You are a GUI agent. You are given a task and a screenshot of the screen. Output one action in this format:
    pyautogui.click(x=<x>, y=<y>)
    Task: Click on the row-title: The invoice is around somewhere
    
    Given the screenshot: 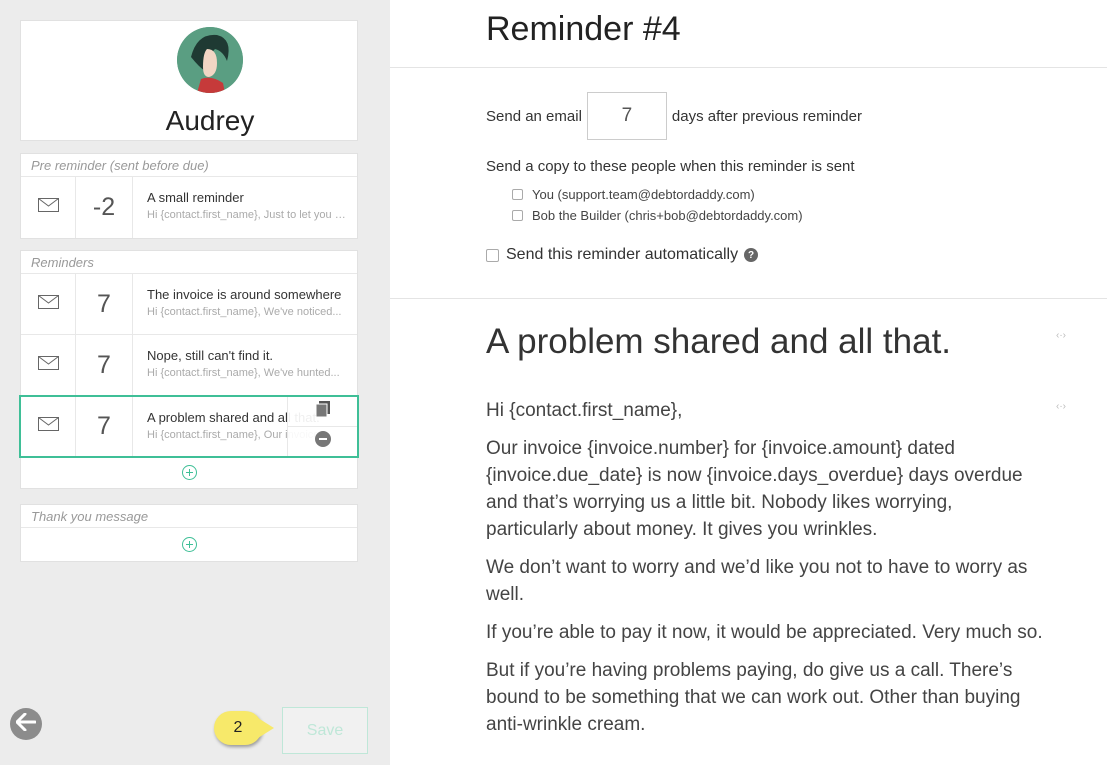 What is the action you would take?
    pyautogui.click(x=244, y=294)
    